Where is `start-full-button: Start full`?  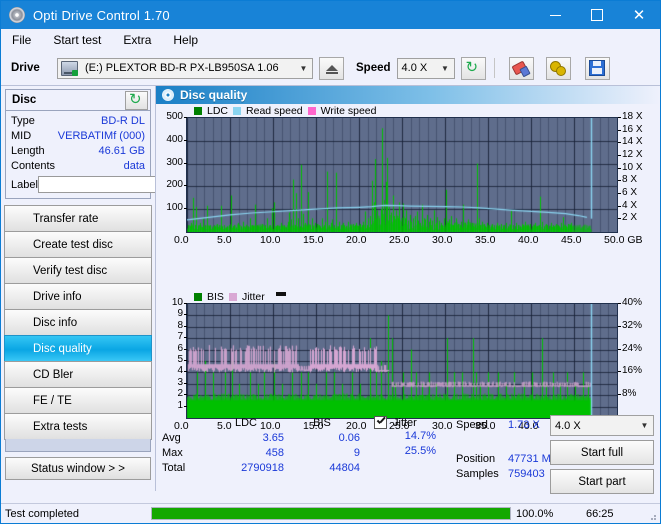
start-full-button: Start full is located at coordinates (602, 452).